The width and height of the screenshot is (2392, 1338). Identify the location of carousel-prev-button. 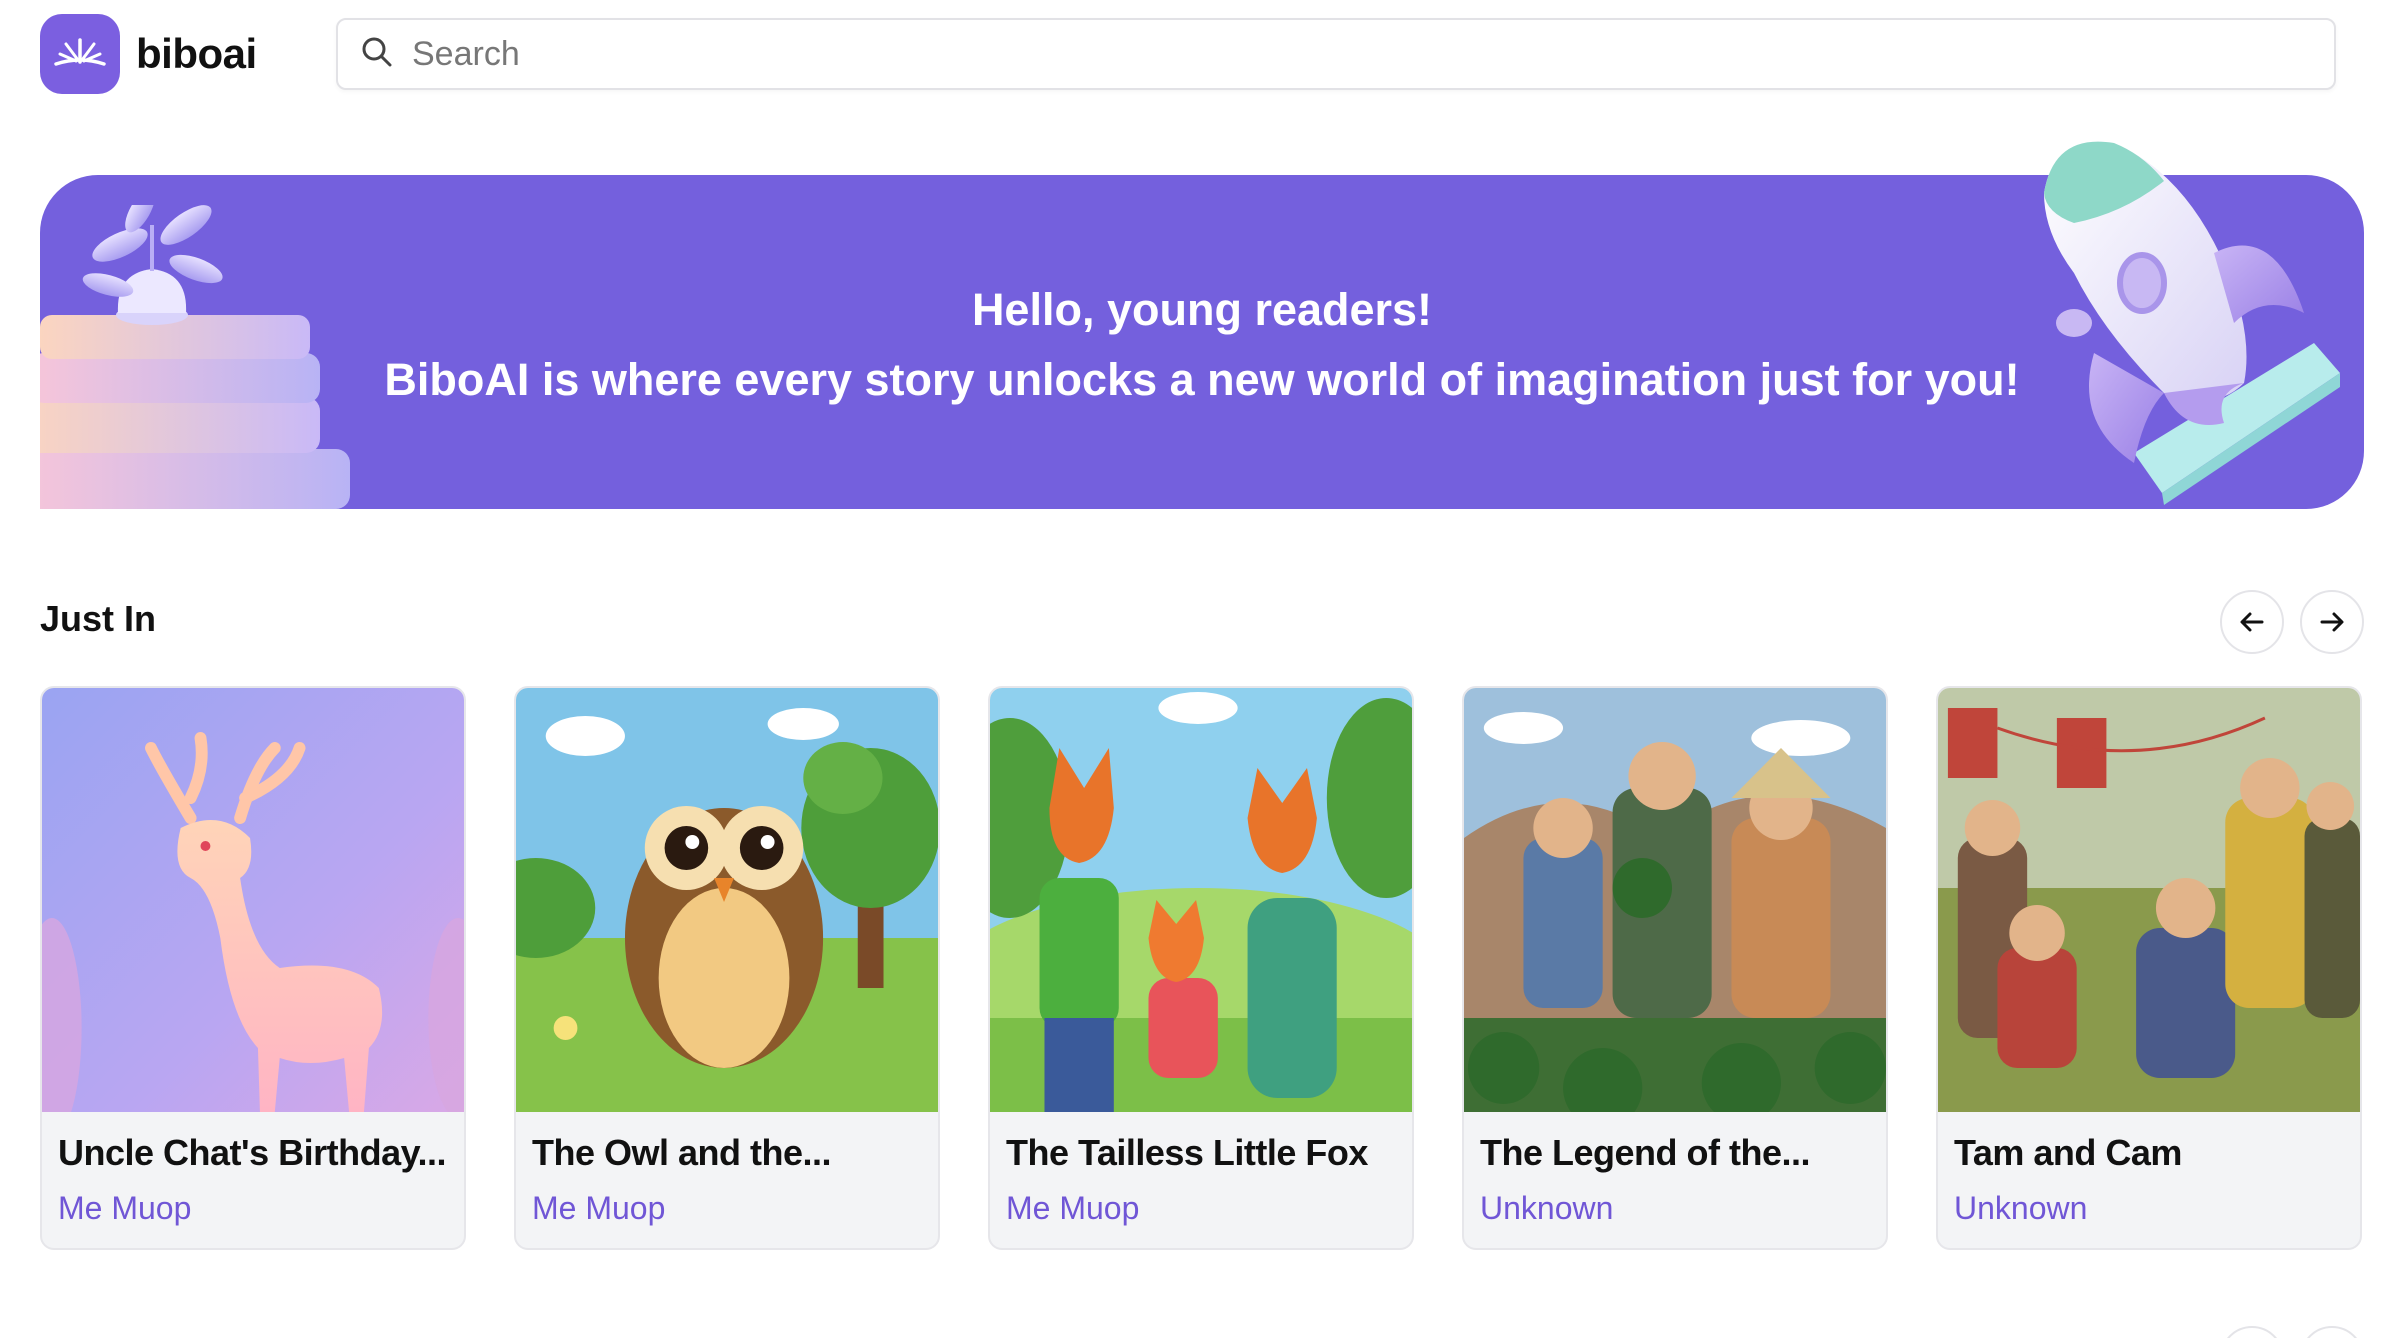
(2252, 622).